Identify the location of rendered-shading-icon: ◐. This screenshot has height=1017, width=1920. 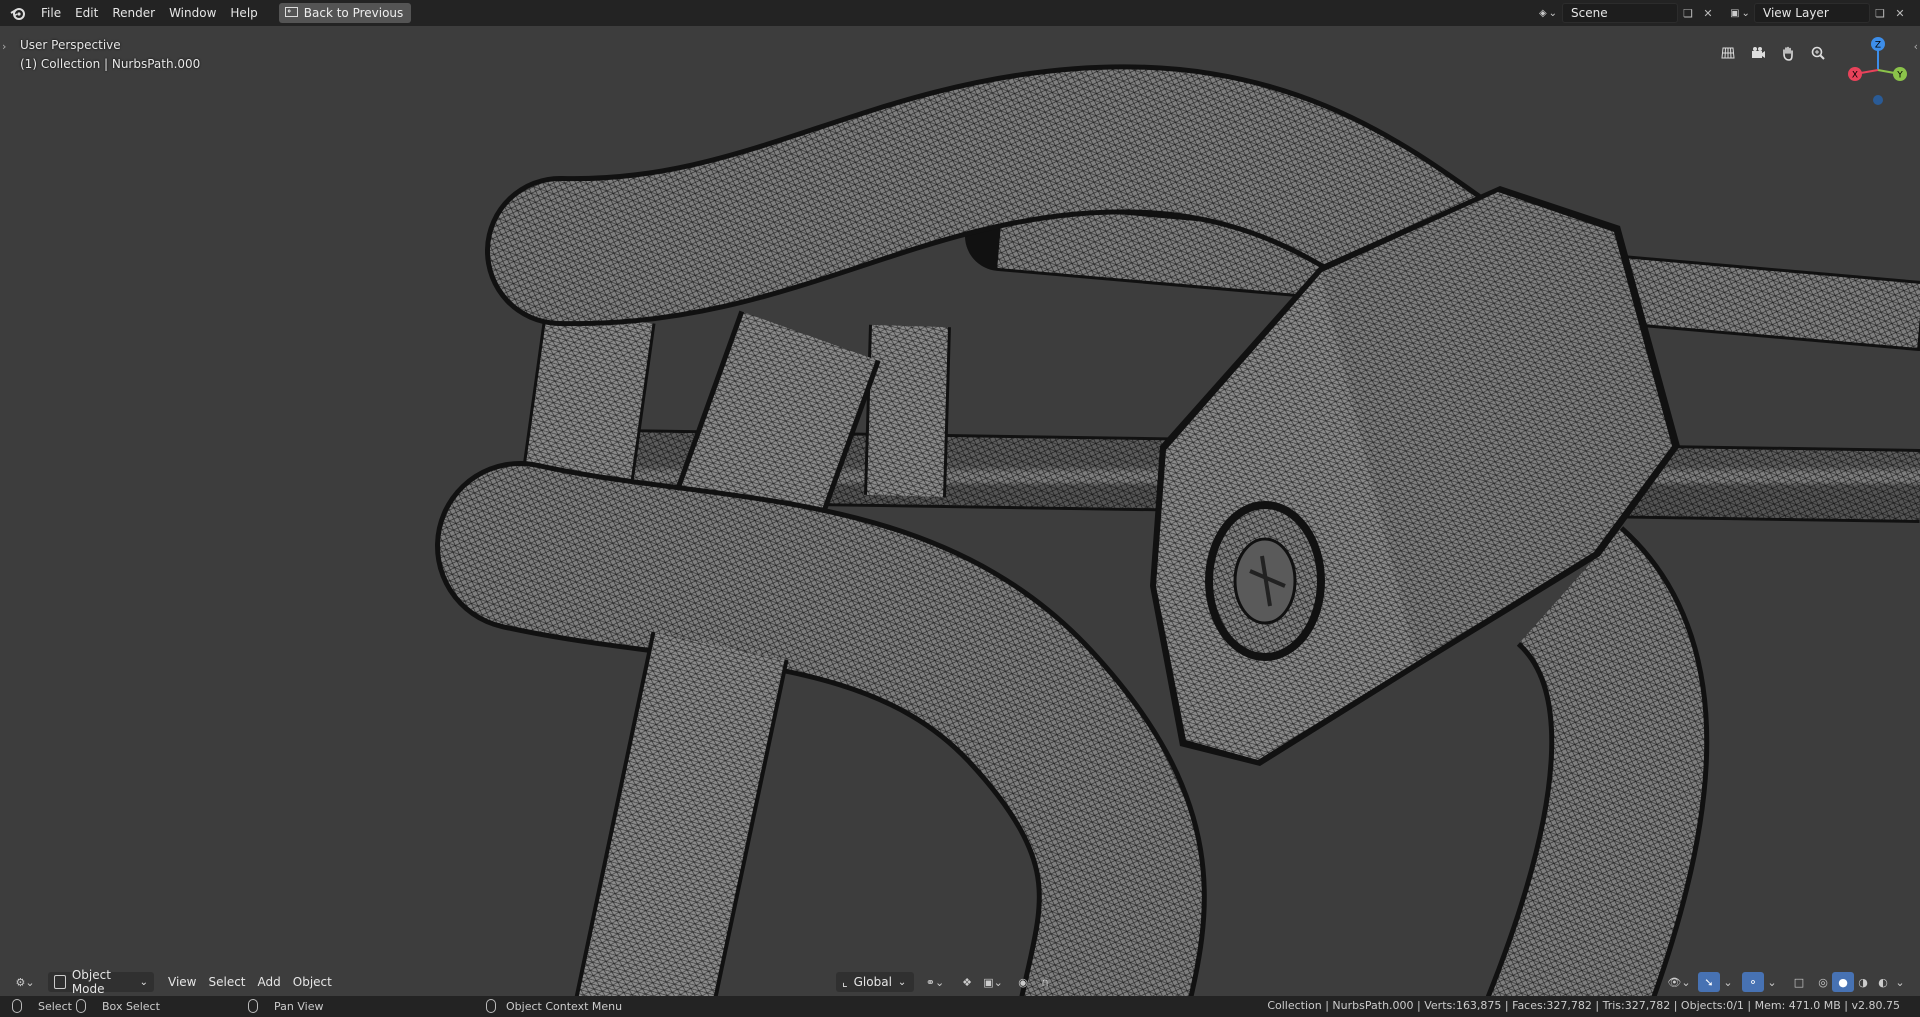
(1883, 982).